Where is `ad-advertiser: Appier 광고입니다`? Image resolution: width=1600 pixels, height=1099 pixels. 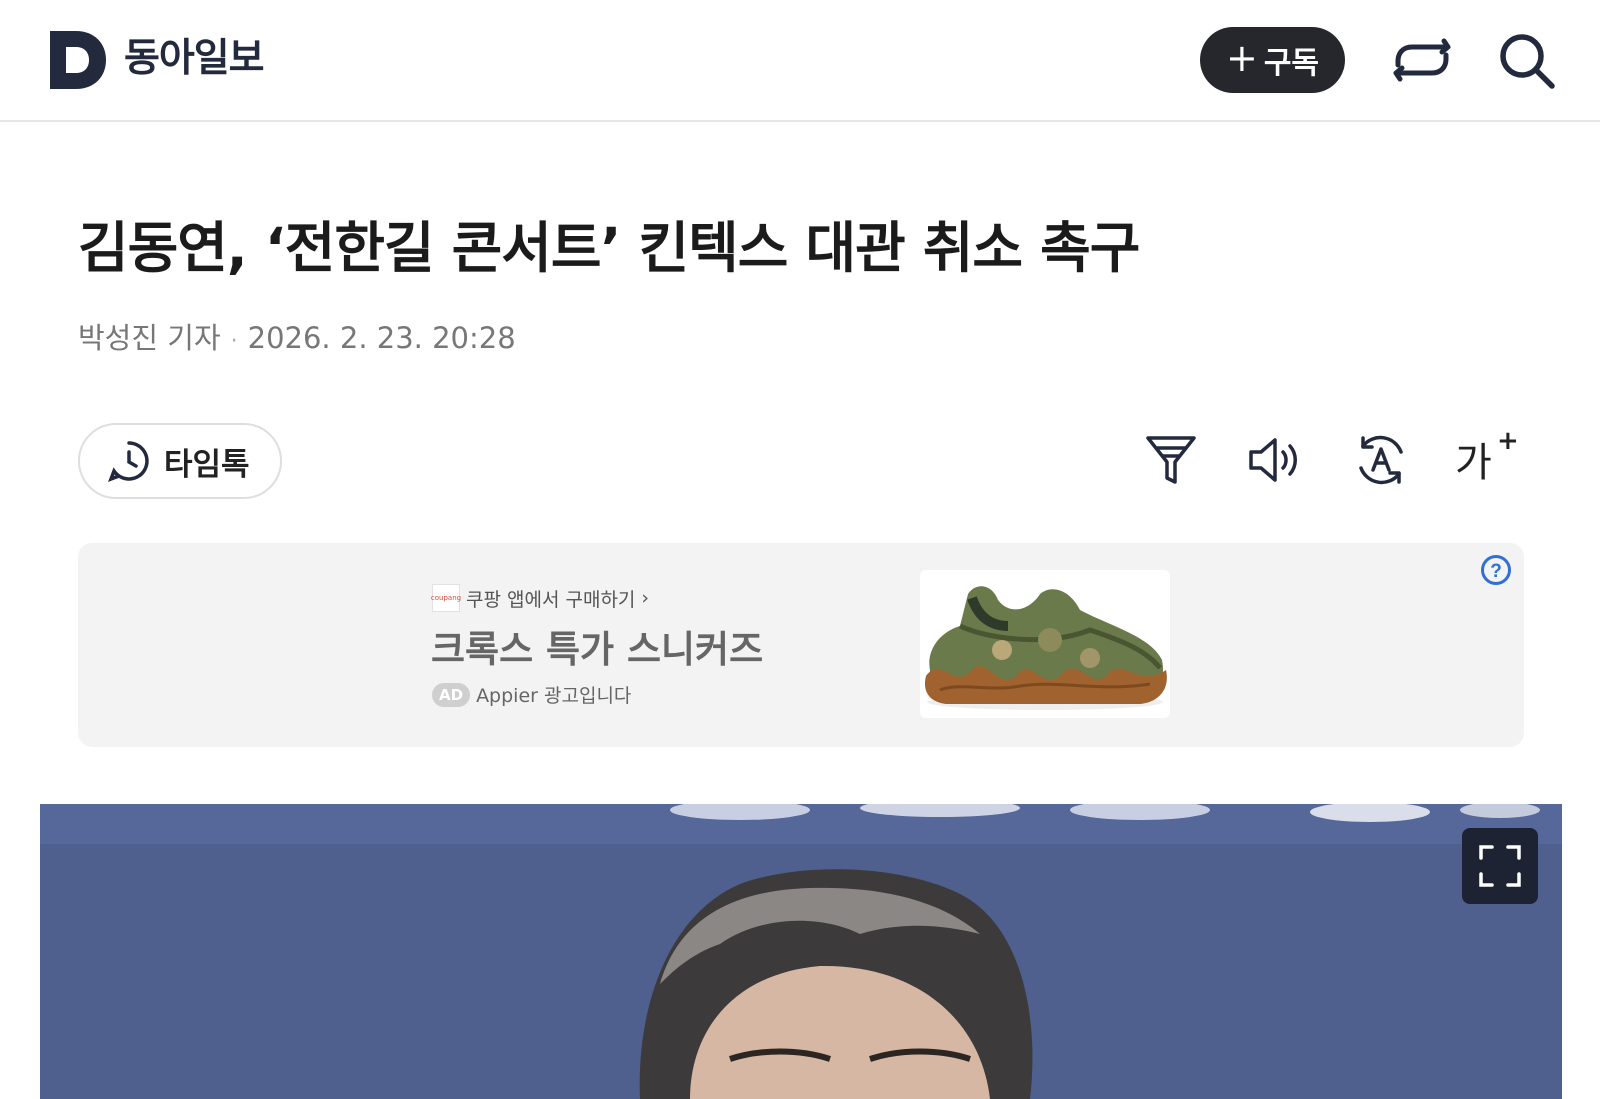 ad-advertiser: Appier 광고입니다 is located at coordinates (554, 696).